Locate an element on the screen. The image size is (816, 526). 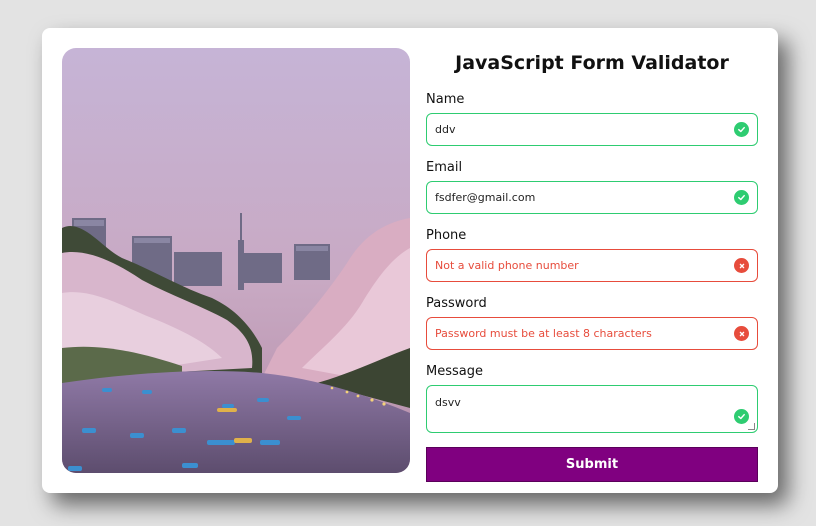
name-field-group: Name is located at coordinates (592, 118).